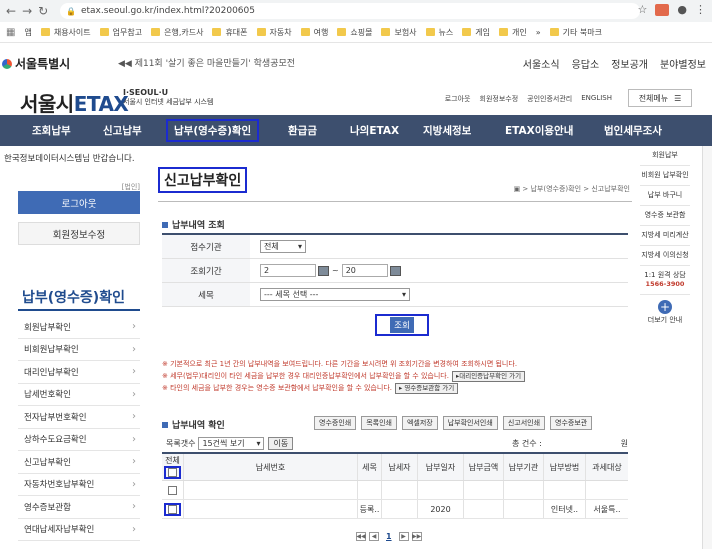 The image size is (712, 549). I want to click on bookmark-item: 뉴스, so click(439, 32).